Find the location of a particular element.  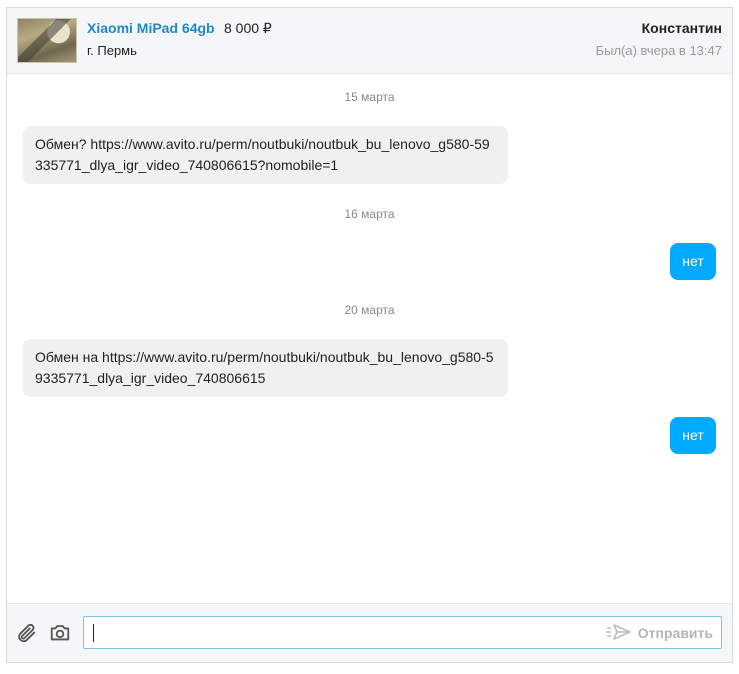

user-last-seen: Был(а) вчера в 13:47 is located at coordinates (658, 50).